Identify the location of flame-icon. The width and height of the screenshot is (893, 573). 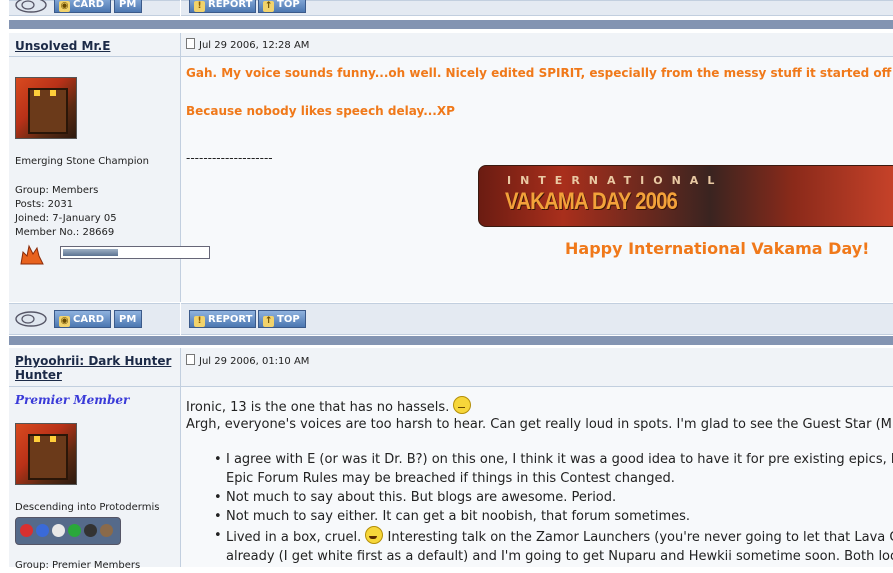
(32, 254).